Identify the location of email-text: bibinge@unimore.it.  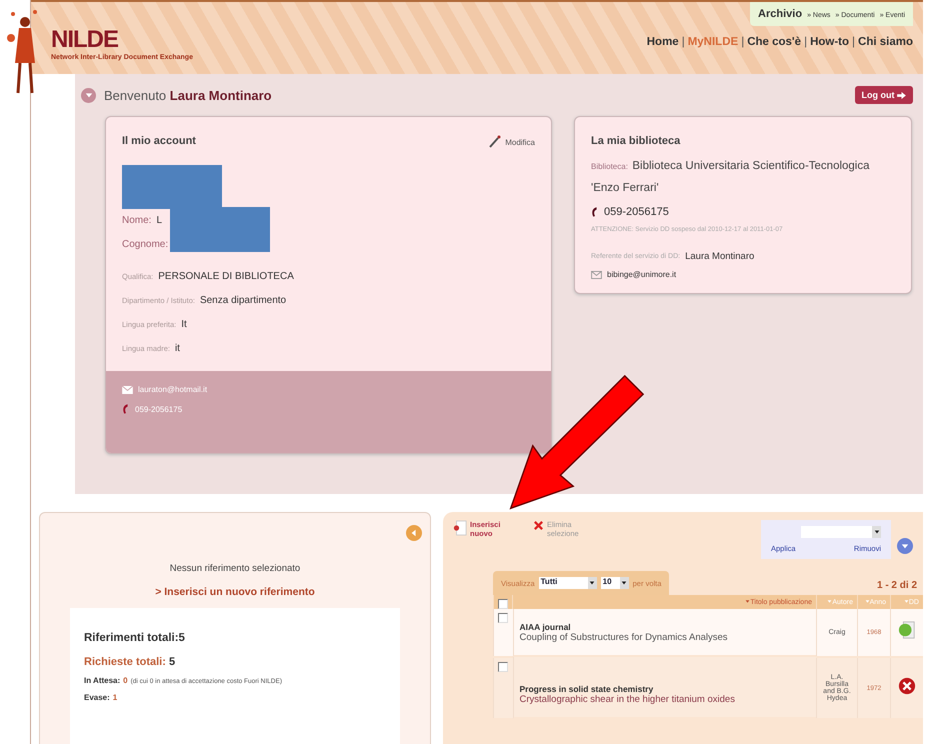
(641, 274).